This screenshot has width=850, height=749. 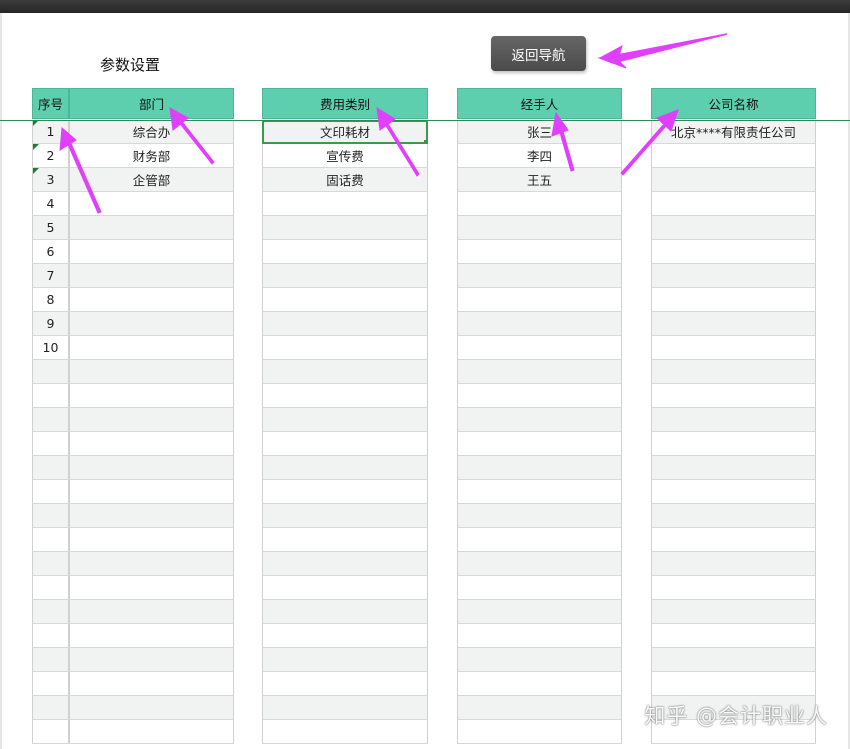 What do you see at coordinates (345, 156) in the screenshot?
I see `fee-cell: 宣传费` at bounding box center [345, 156].